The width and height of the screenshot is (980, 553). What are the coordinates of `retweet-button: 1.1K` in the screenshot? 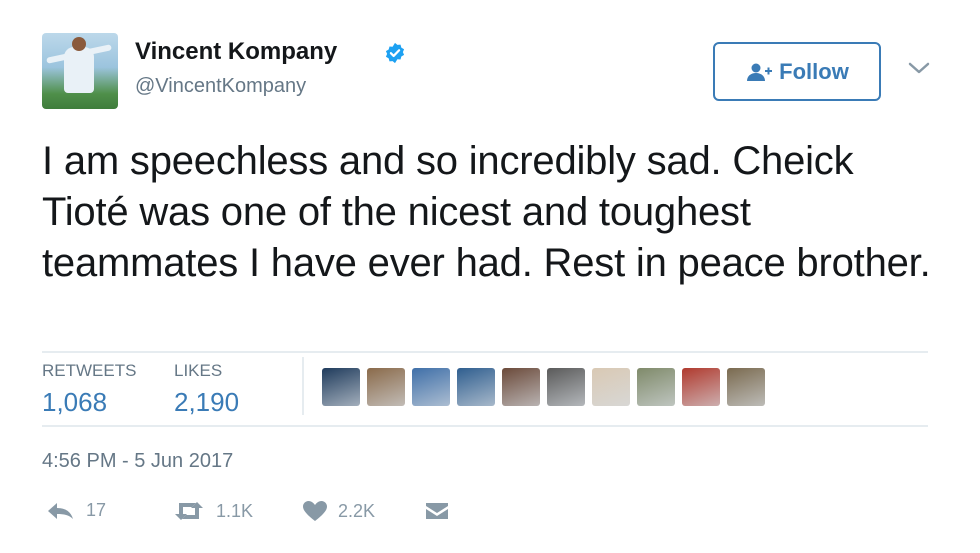 It's located at (212, 511).